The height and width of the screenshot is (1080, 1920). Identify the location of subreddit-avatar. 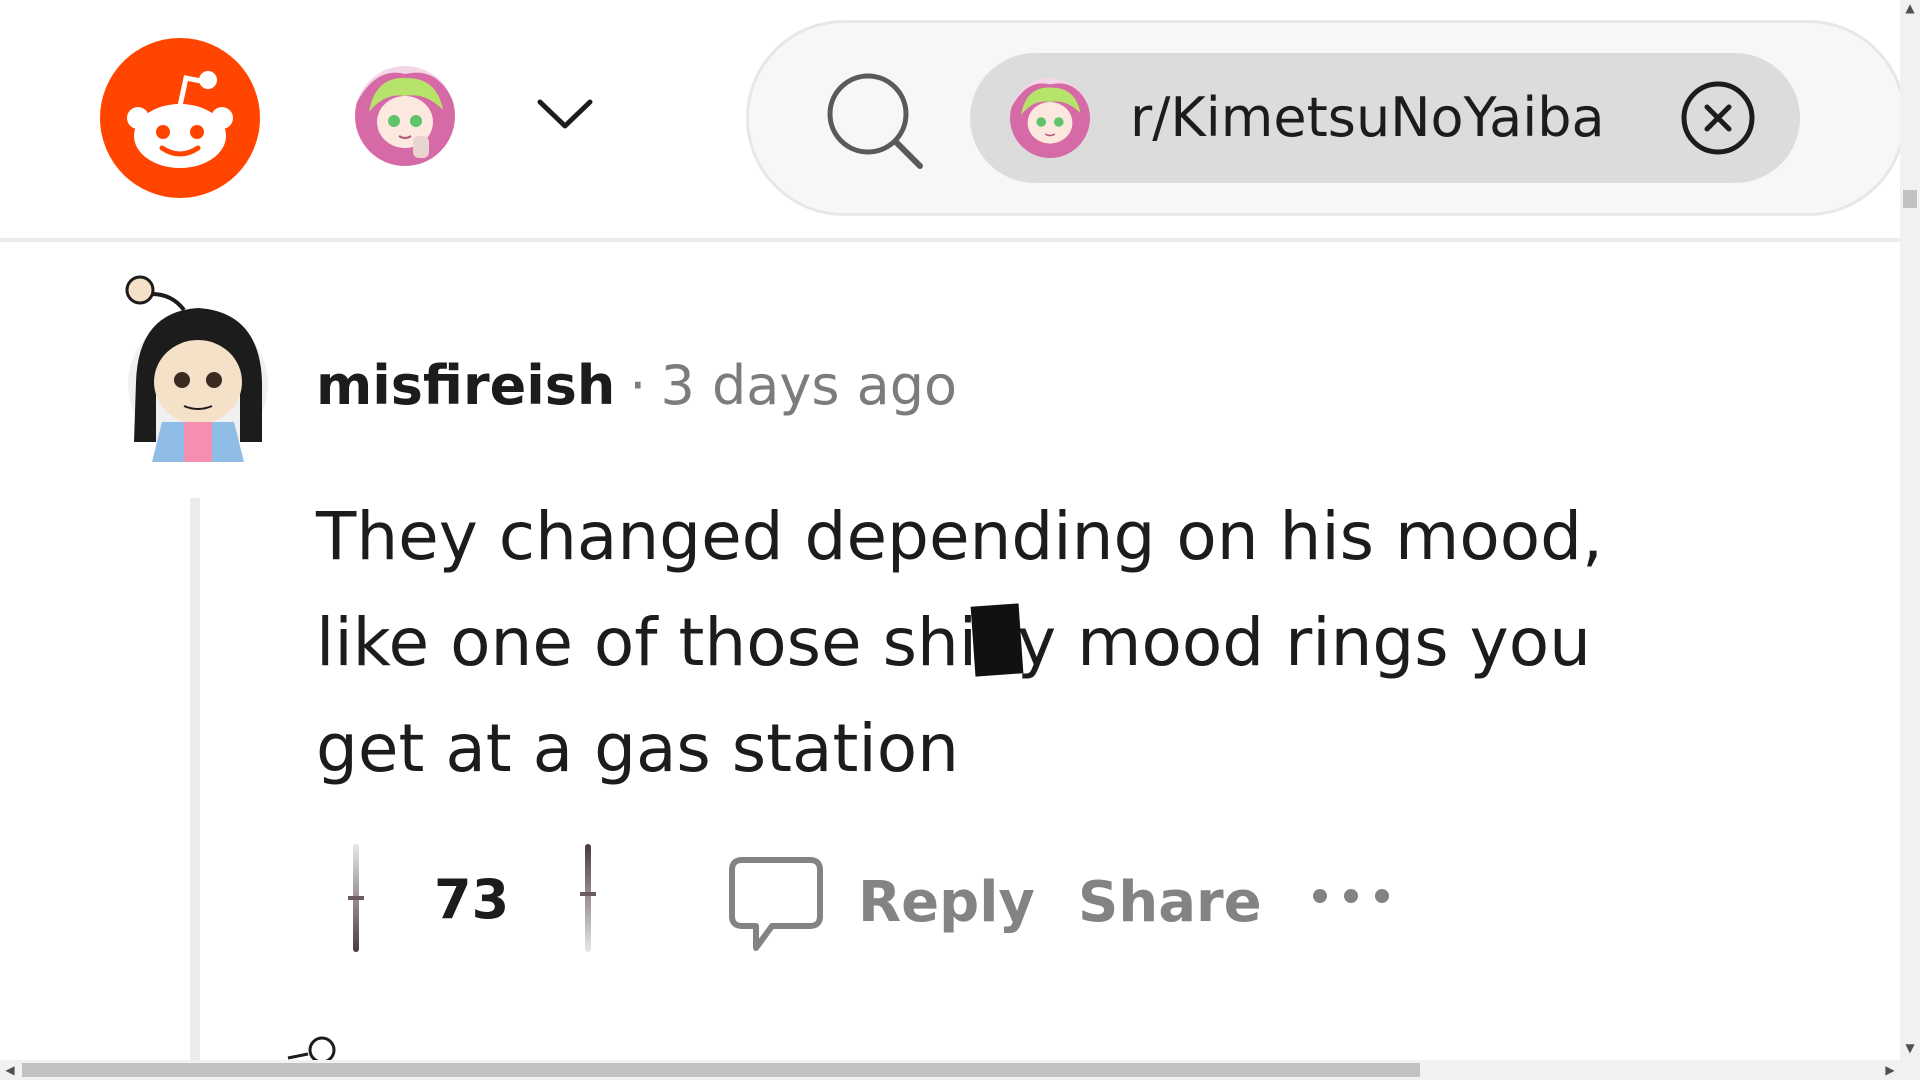
(1050, 118).